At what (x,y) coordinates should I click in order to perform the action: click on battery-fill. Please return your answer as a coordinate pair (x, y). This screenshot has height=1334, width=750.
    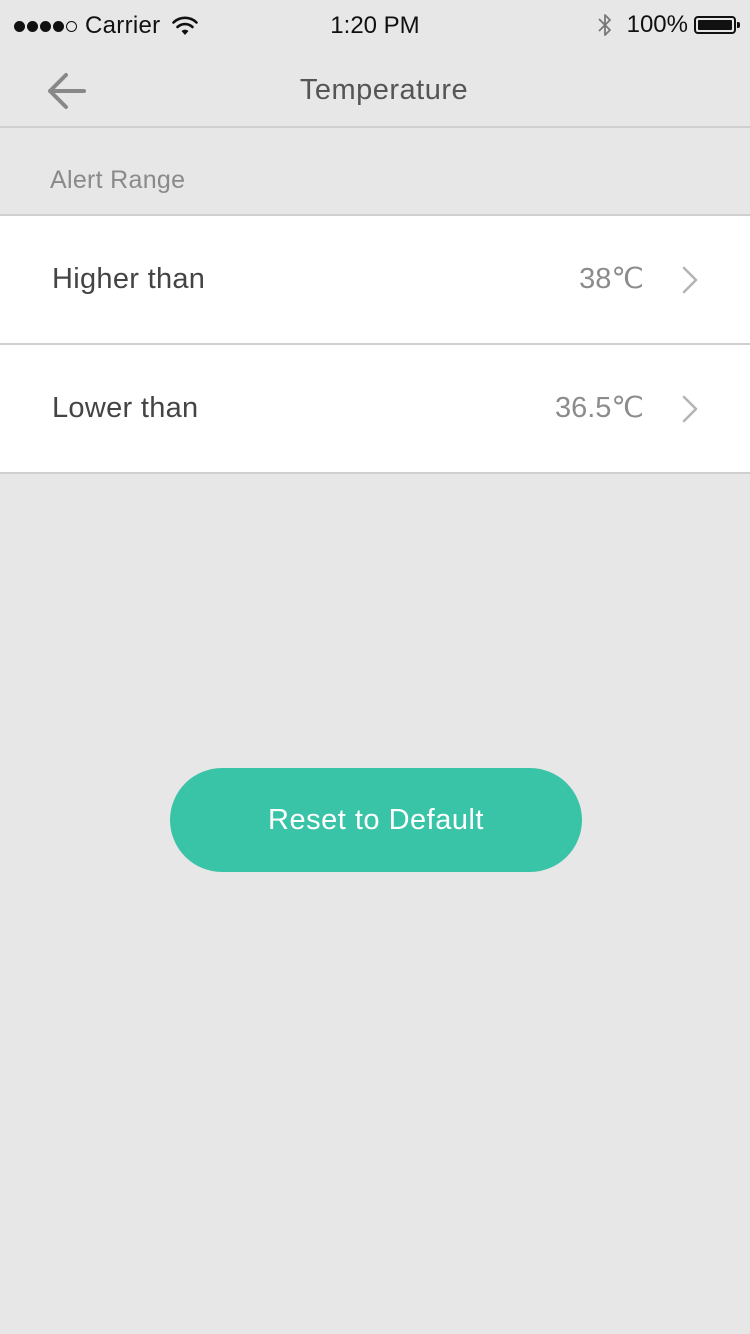
    Looking at the image, I should click on (715, 25).